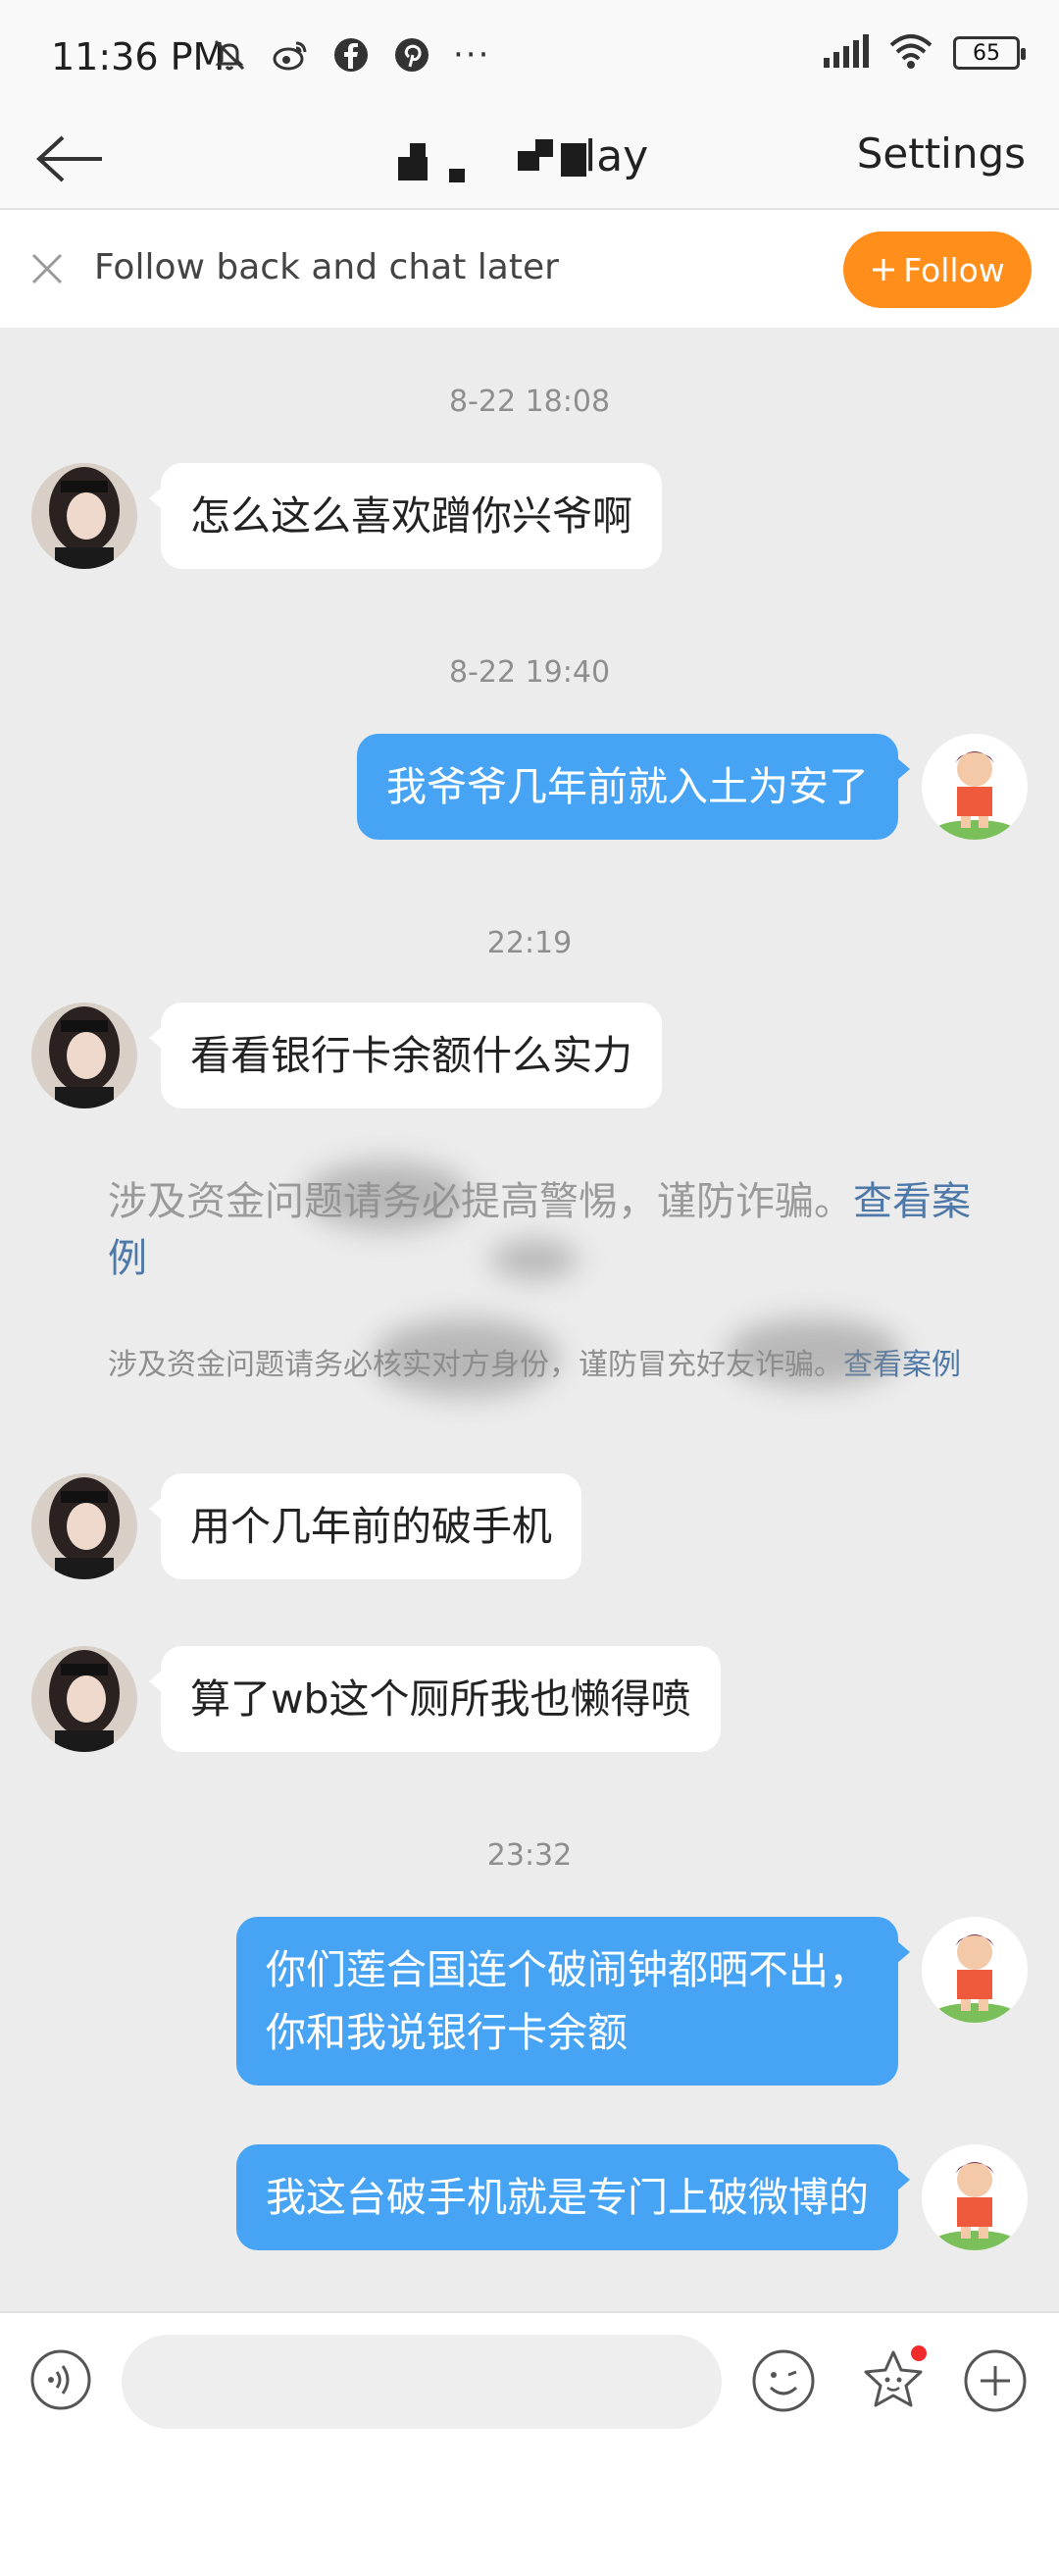  I want to click on fraud-warning-text: 涉及资金问题请务必提高警惕，谨防诈骗。, so click(480, 1201).